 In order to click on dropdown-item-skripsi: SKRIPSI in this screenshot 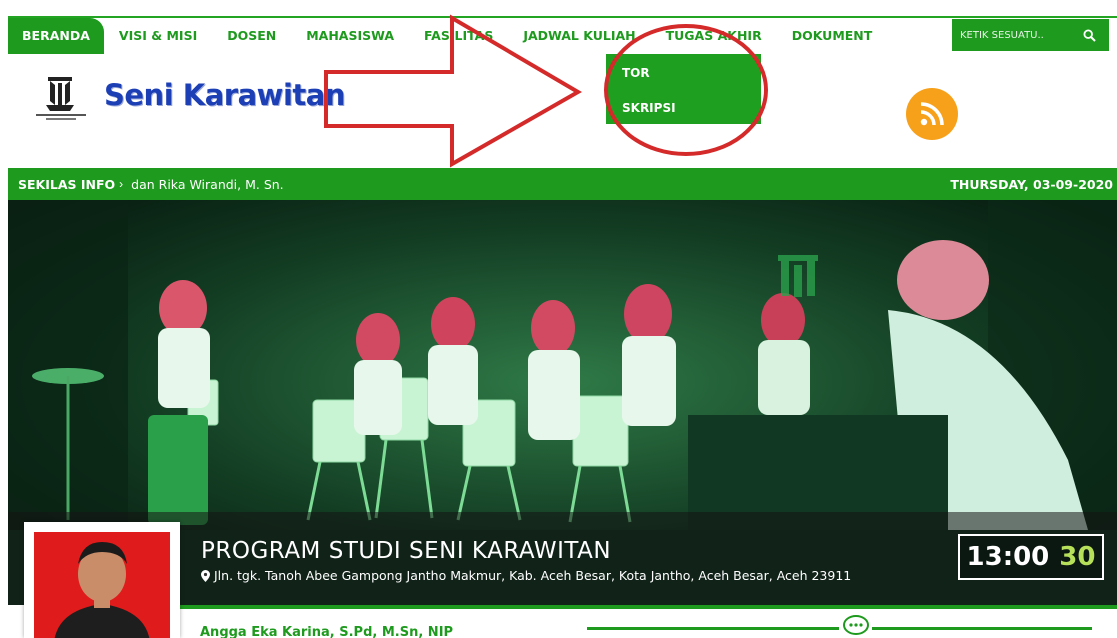, I will do `click(683, 106)`.